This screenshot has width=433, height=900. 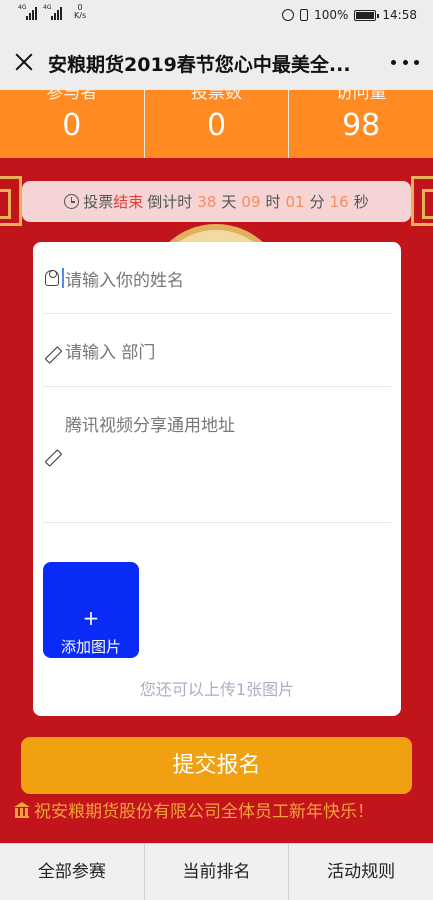 What do you see at coordinates (52, 278) in the screenshot?
I see `person-icon` at bounding box center [52, 278].